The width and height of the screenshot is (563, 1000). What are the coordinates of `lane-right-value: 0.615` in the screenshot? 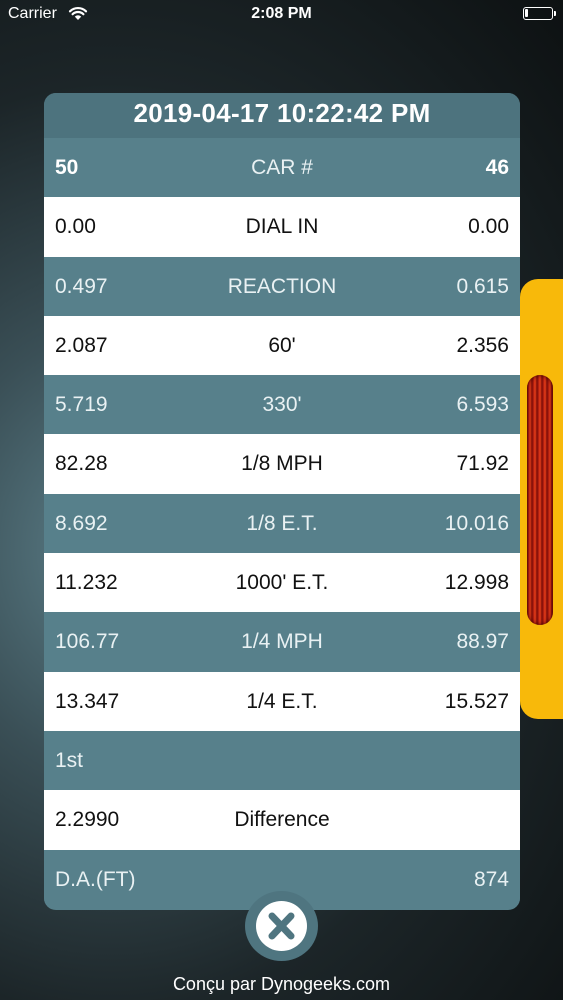 It's located at (482, 286).